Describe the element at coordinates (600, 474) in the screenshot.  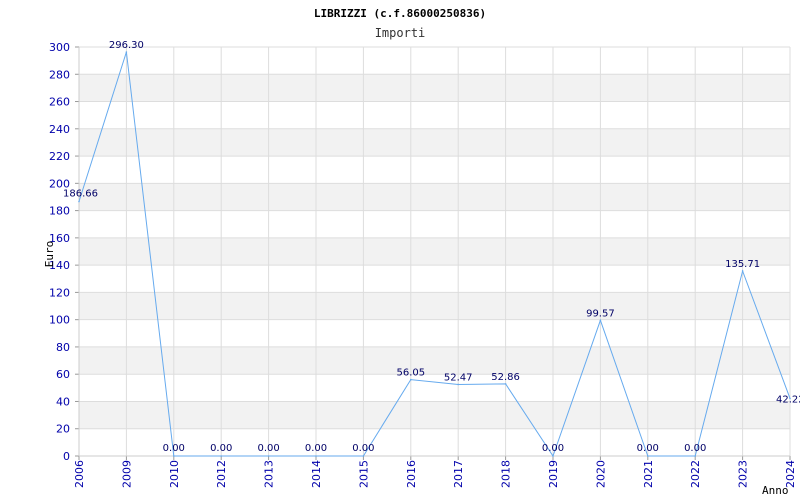
I see `x-tick-label: 2020` at that location.